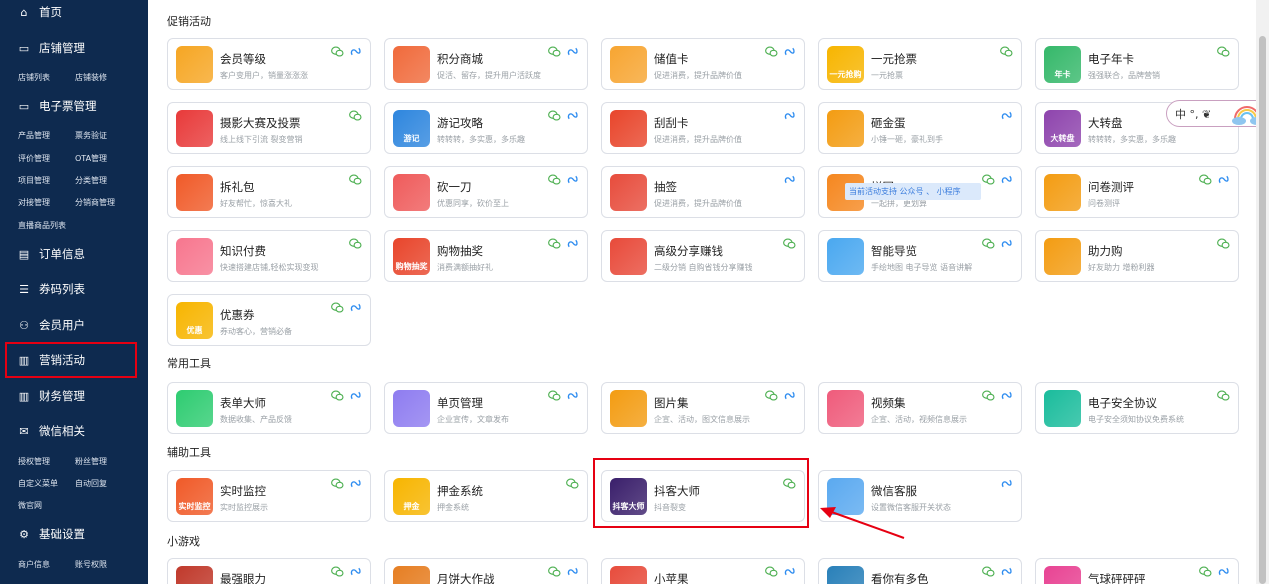  I want to click on activity-card: 单页管理 企业宣传，文章发布, so click(486, 408).